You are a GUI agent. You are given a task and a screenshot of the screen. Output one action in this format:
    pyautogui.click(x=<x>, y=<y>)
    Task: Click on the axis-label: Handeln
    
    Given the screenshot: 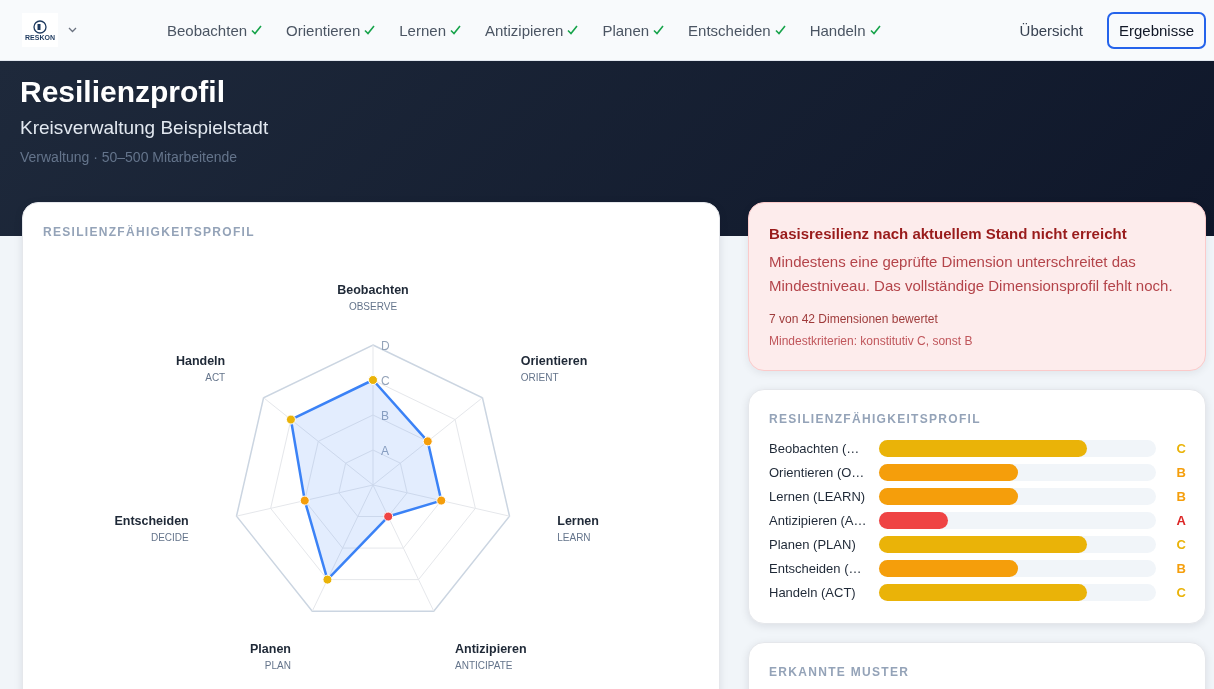 What is the action you would take?
    pyautogui.click(x=200, y=361)
    